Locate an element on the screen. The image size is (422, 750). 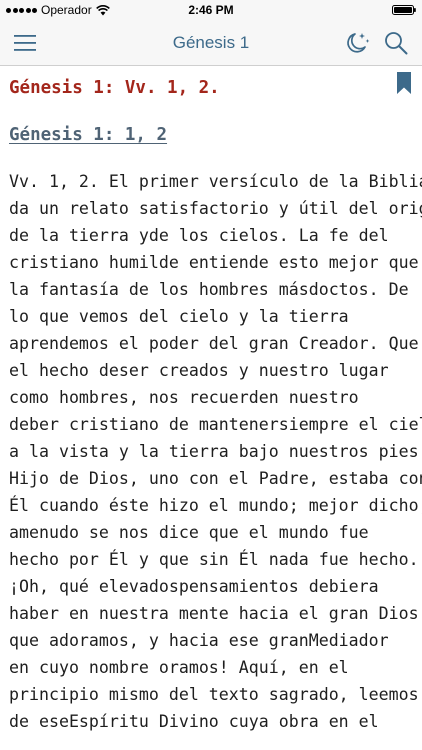
commentary-line: que adoramos, y hacia ese granMediador is located at coordinates (199, 640).